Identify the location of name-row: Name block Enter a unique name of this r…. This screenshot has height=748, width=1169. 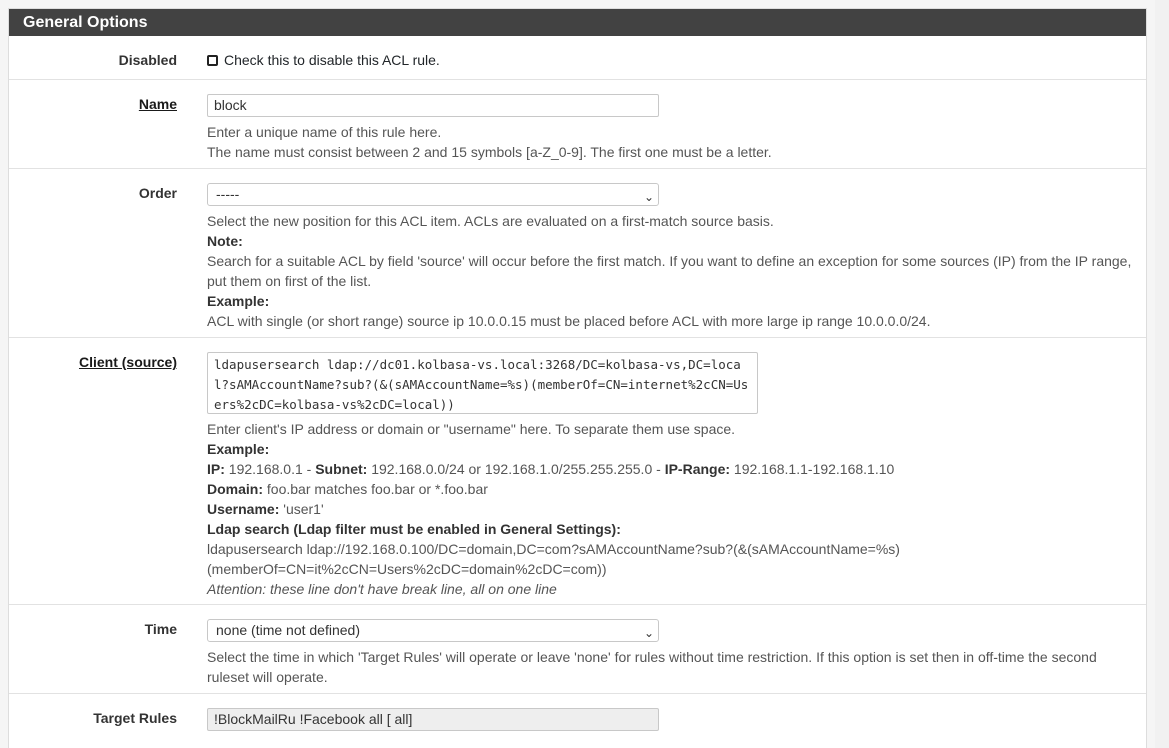
(577, 123).